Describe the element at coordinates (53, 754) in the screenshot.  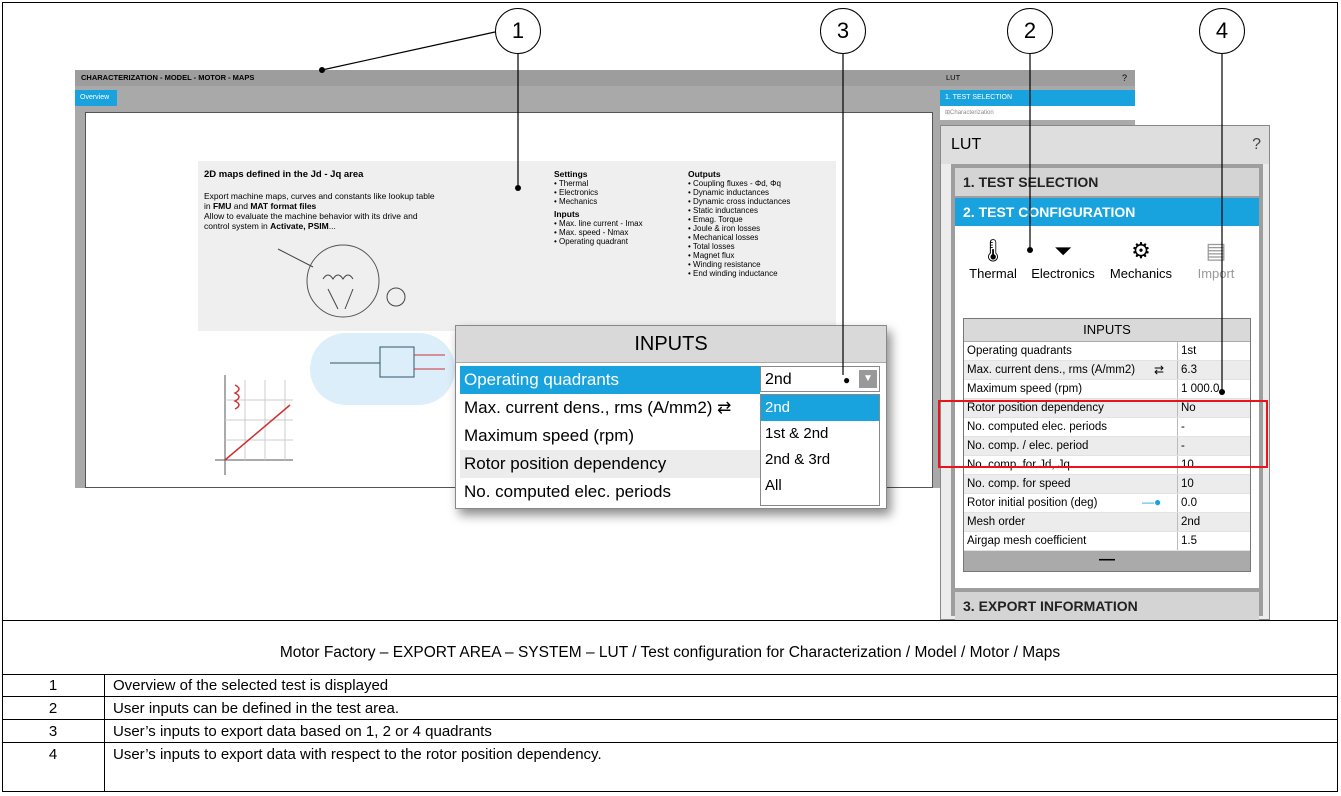
I see `legend-num: 4` at that location.